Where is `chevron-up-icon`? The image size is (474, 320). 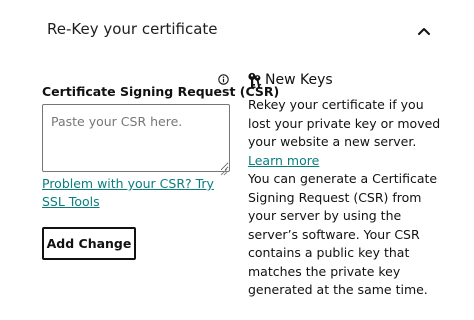 chevron-up-icon is located at coordinates (424, 31).